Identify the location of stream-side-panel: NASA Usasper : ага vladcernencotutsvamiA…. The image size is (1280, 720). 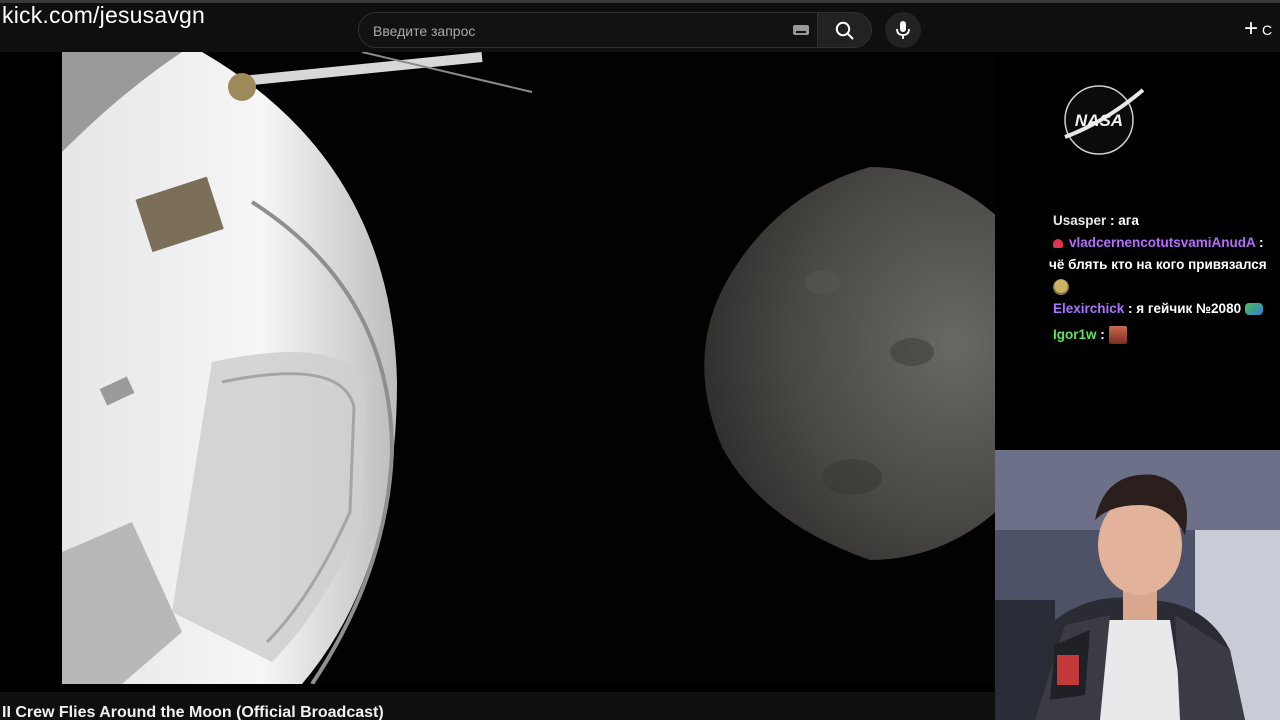
(1137, 251).